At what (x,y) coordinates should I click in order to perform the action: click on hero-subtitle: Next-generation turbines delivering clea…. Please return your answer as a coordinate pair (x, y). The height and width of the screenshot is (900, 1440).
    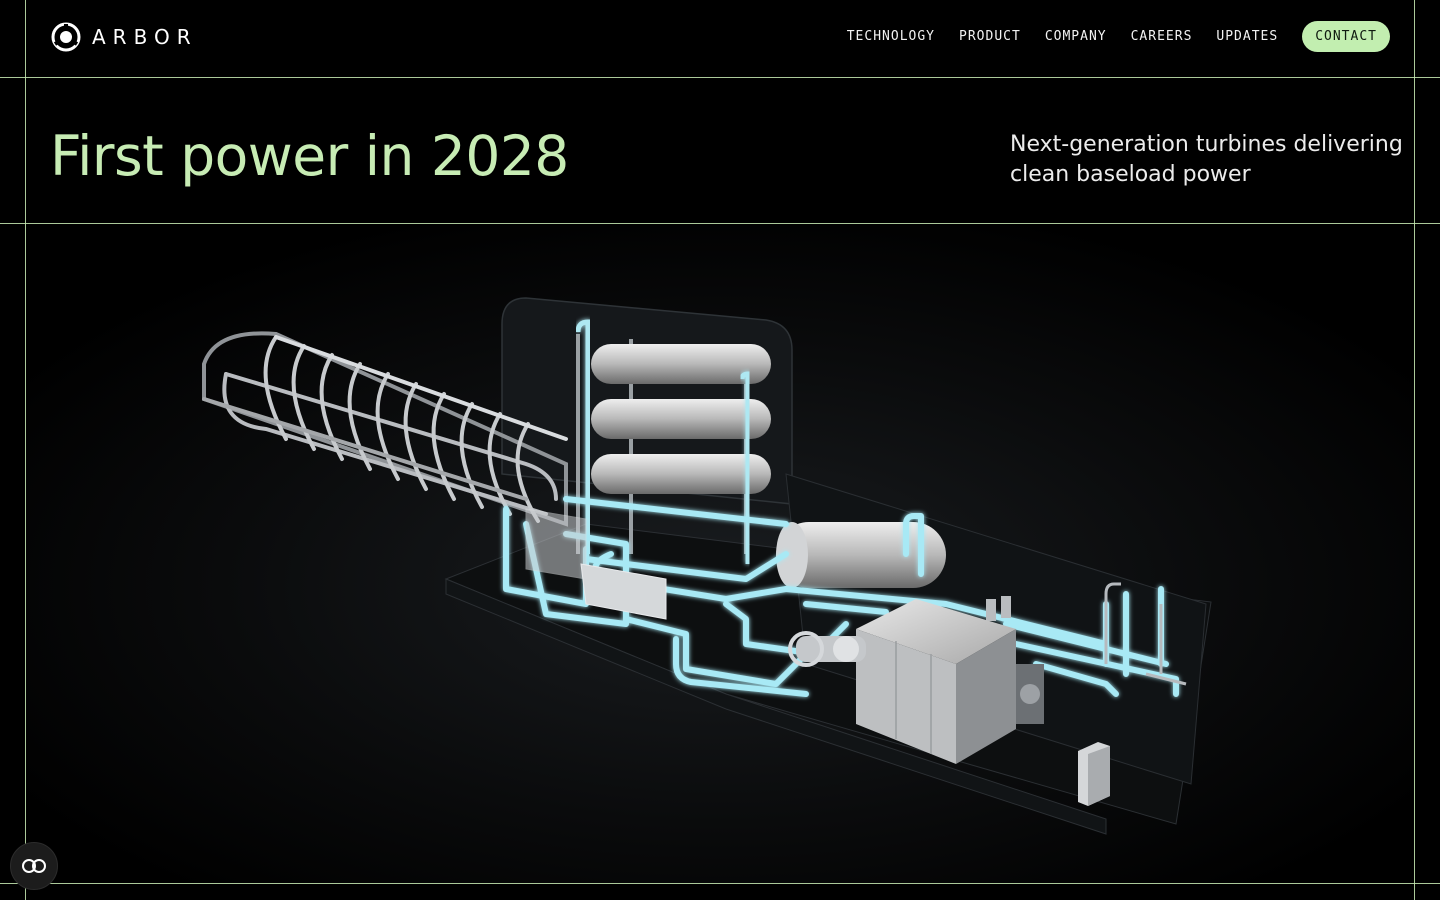
    Looking at the image, I should click on (1206, 159).